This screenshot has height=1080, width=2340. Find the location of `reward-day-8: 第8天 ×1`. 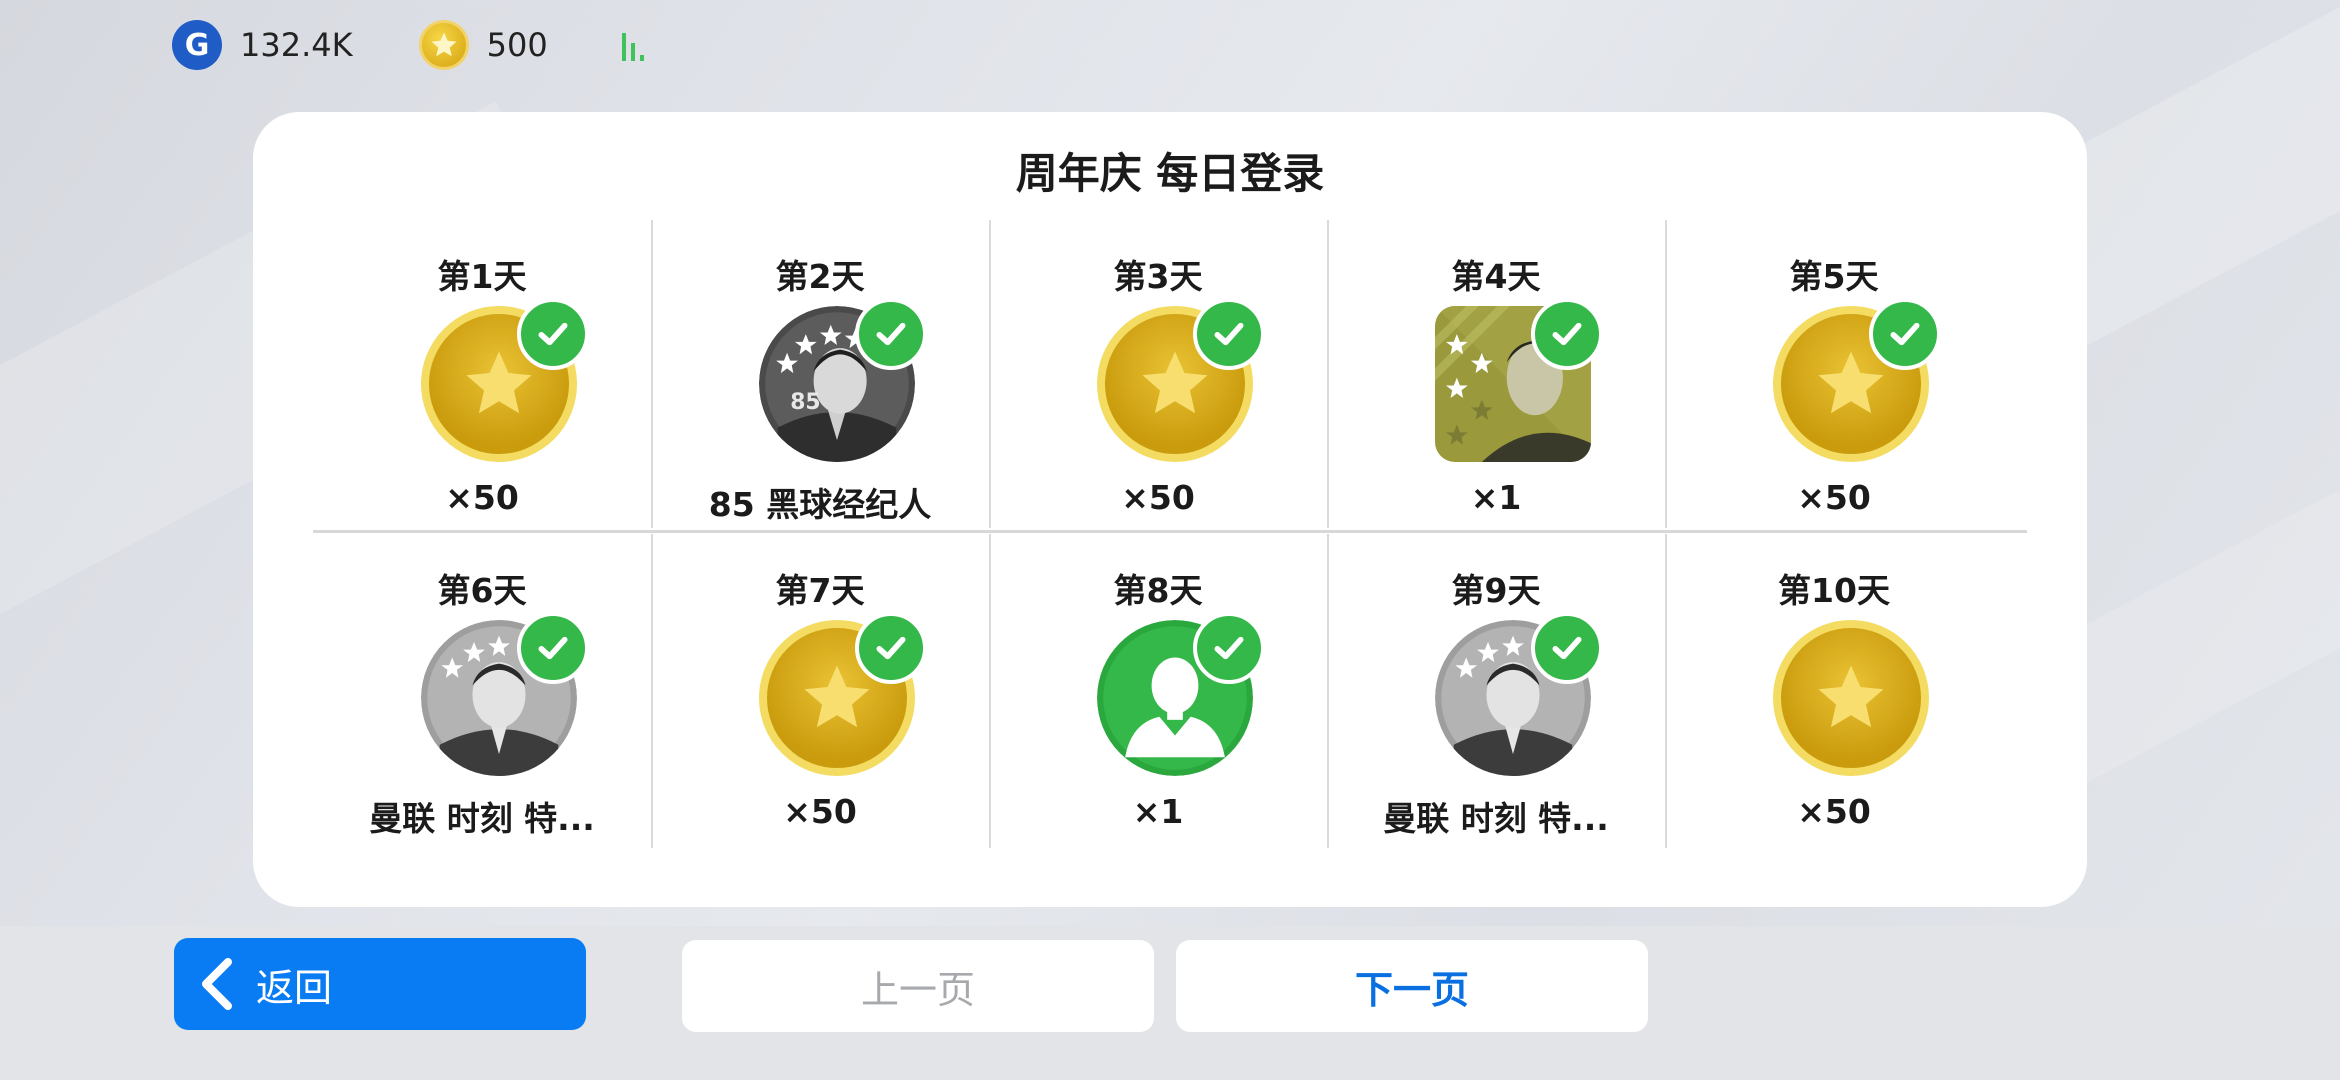

reward-day-8: 第8天 ×1 is located at coordinates (1158, 691).